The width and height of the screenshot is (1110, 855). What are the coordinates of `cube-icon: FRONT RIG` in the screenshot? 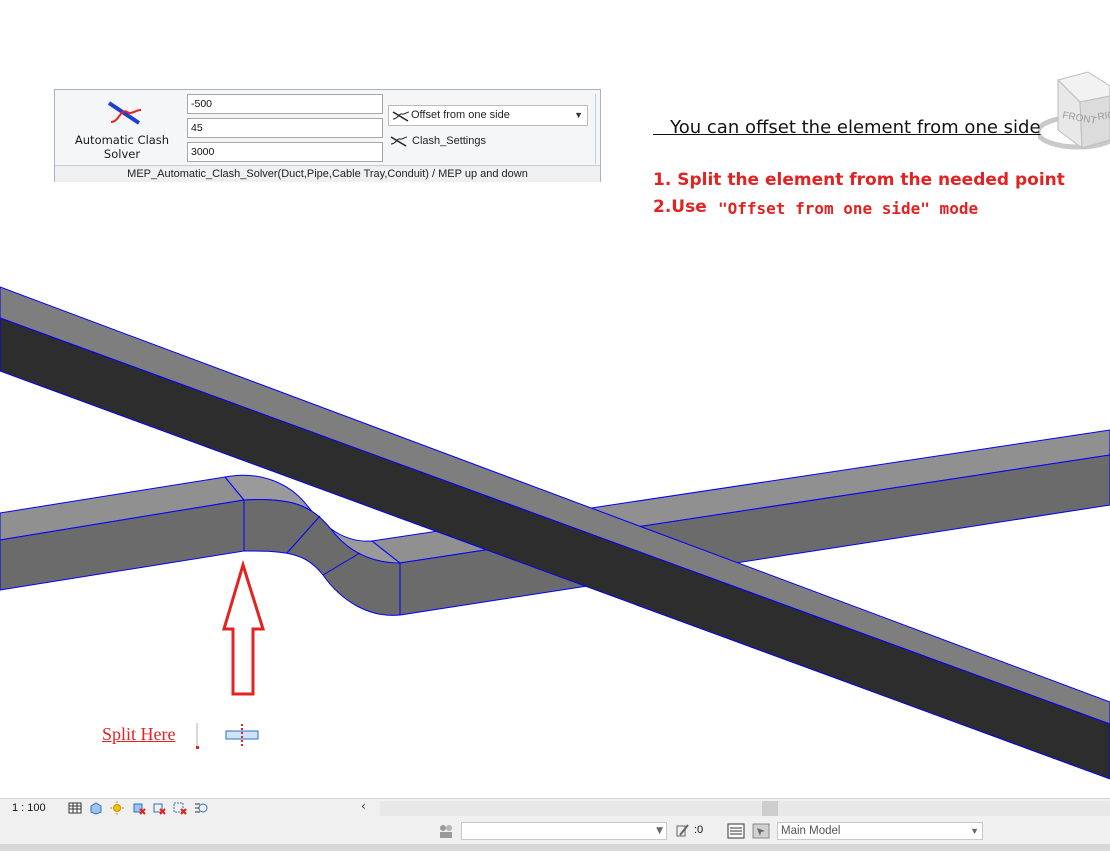 It's located at (1072, 110).